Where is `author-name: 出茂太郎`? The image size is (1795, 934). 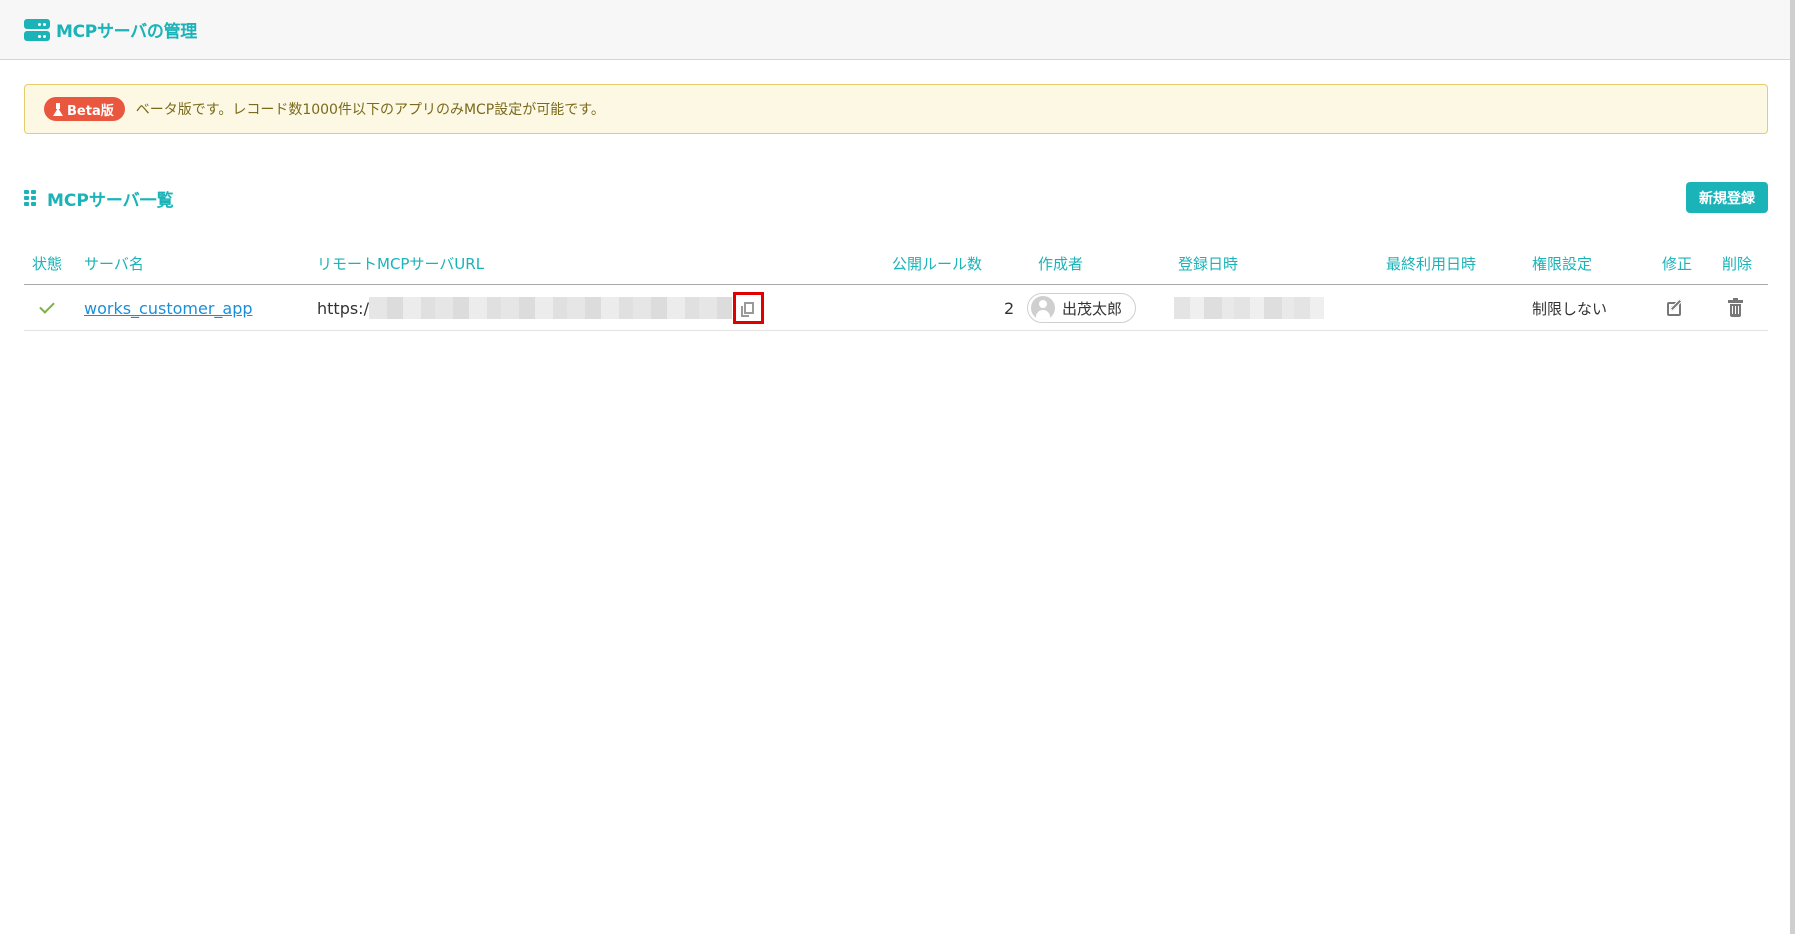 author-name: 出茂太郎 is located at coordinates (1092, 308).